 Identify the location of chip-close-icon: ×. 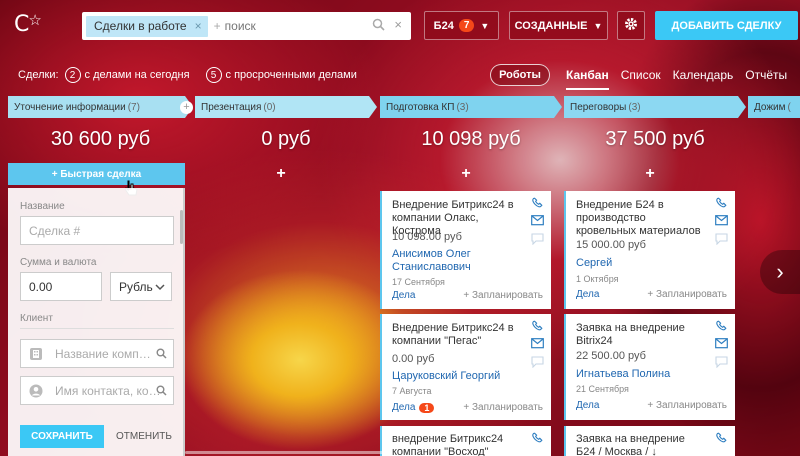
(198, 26).